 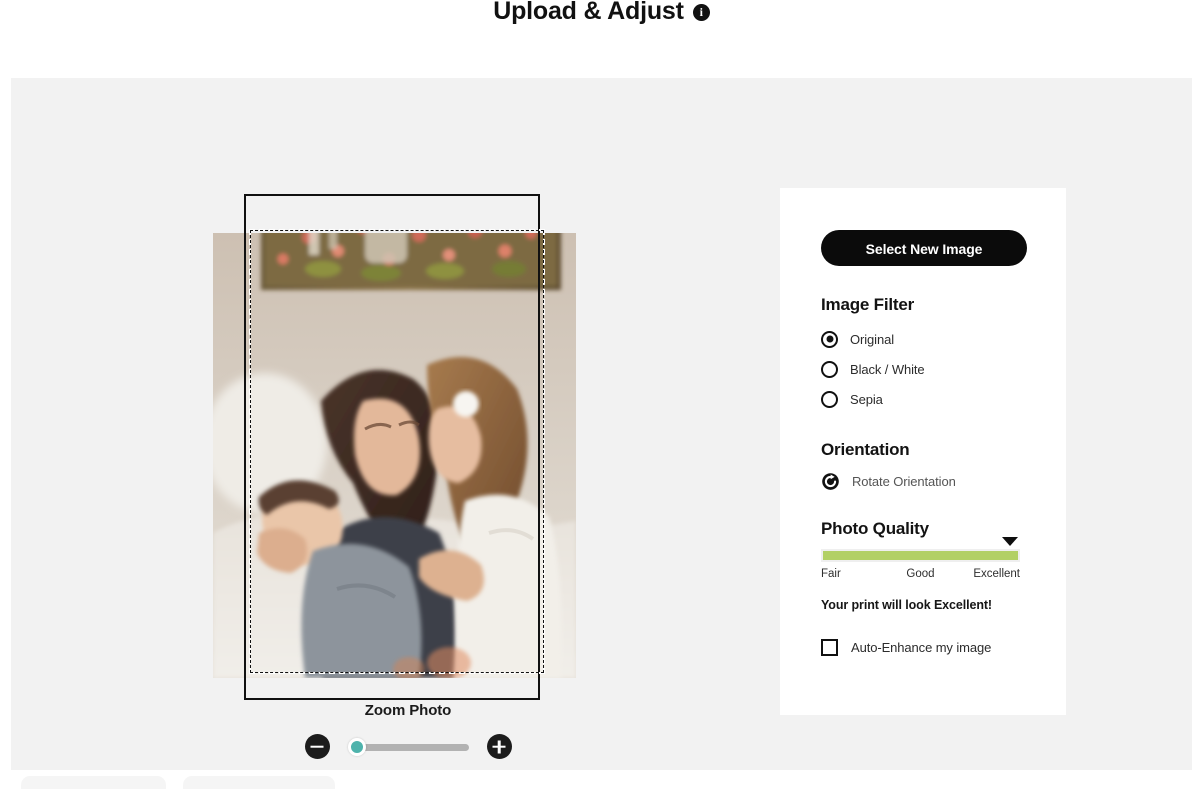 I want to click on filter-option-sepia: Sepia, so click(x=923, y=399).